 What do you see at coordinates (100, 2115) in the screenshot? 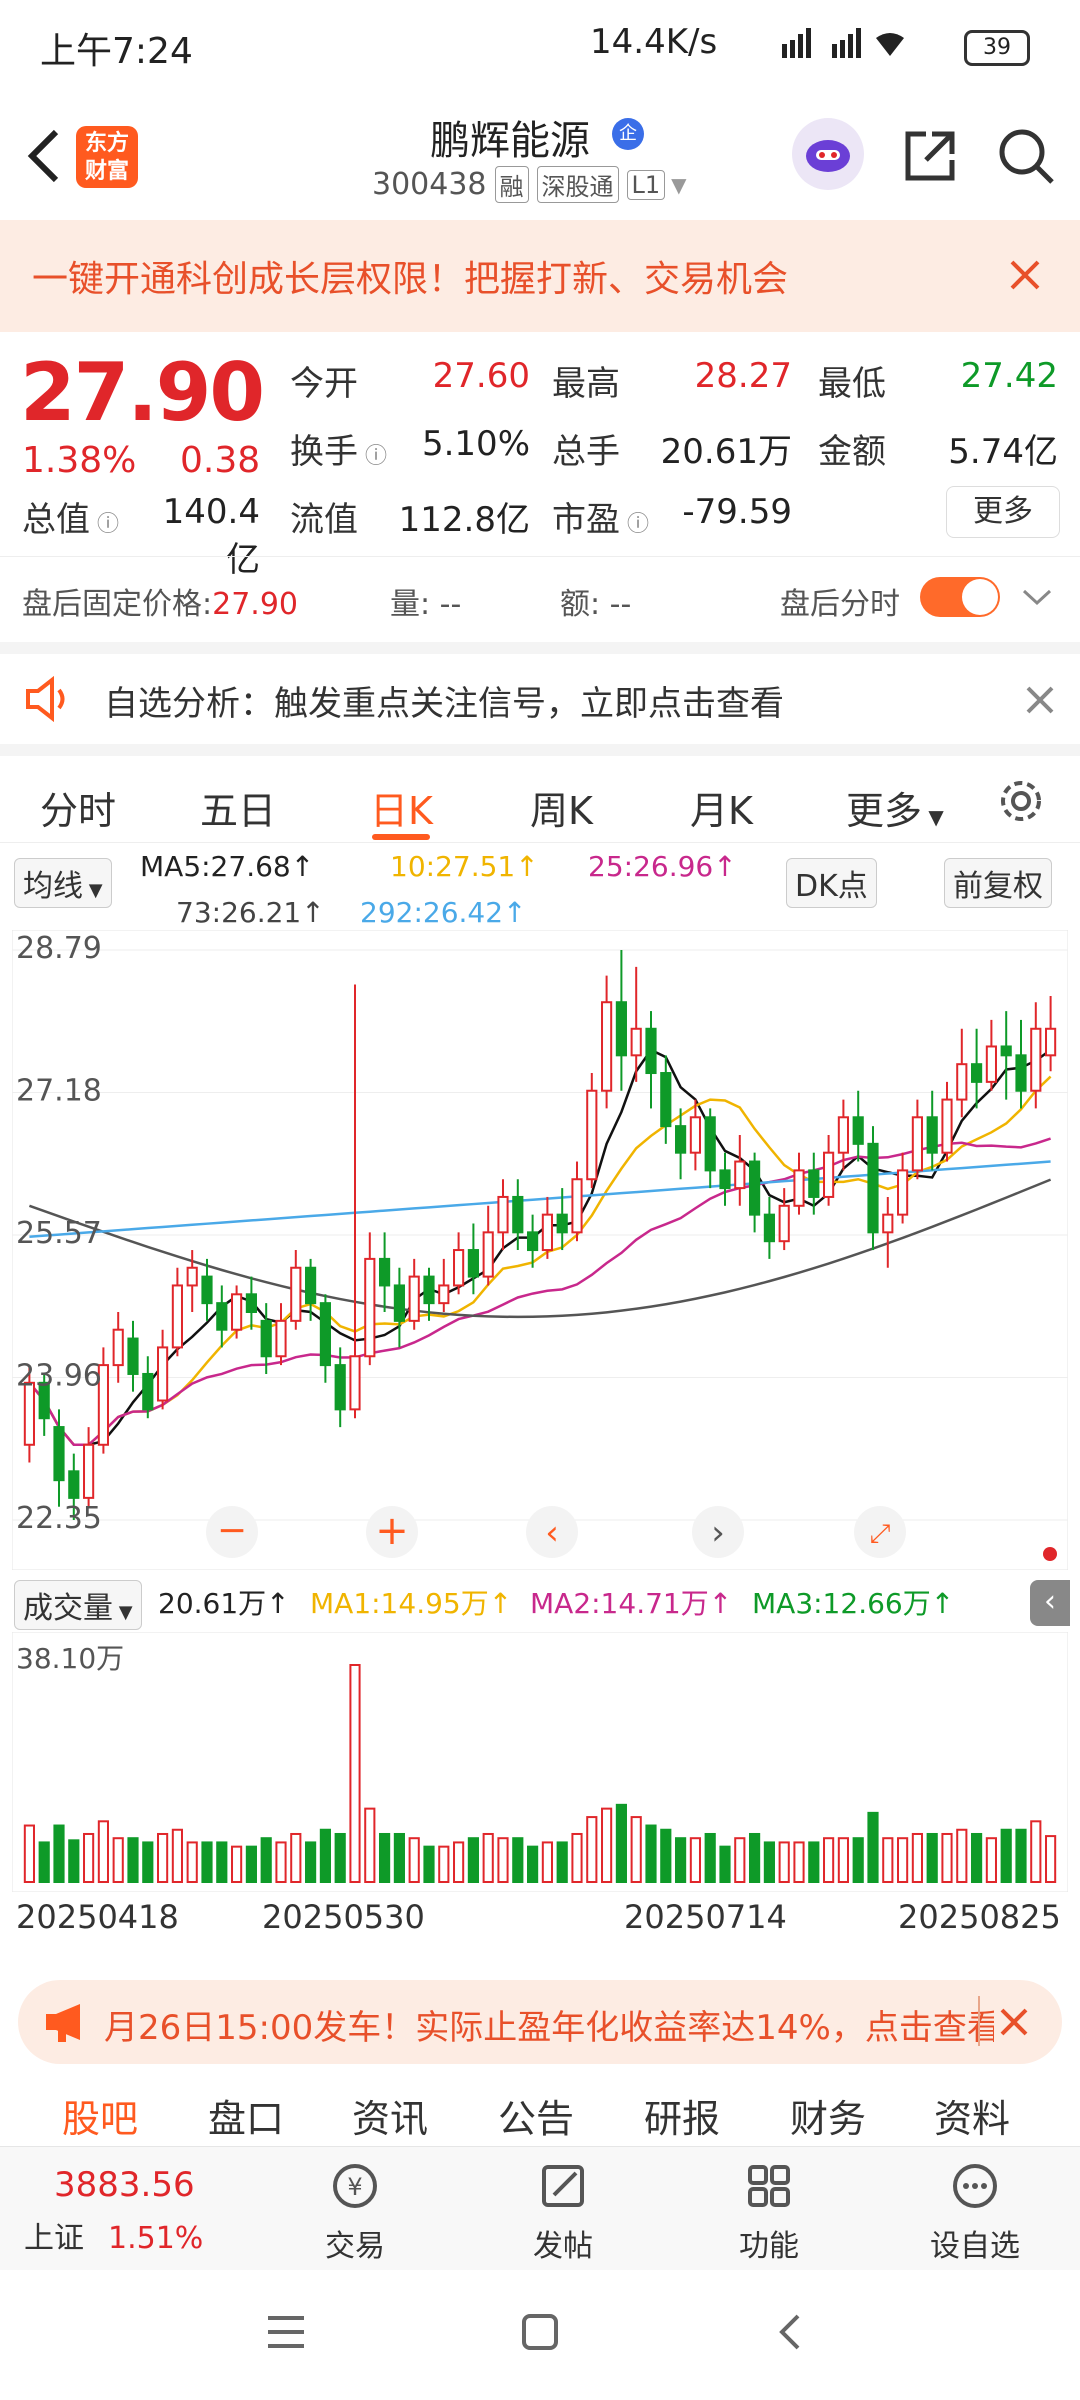
I see `tab-guba: 股吧` at bounding box center [100, 2115].